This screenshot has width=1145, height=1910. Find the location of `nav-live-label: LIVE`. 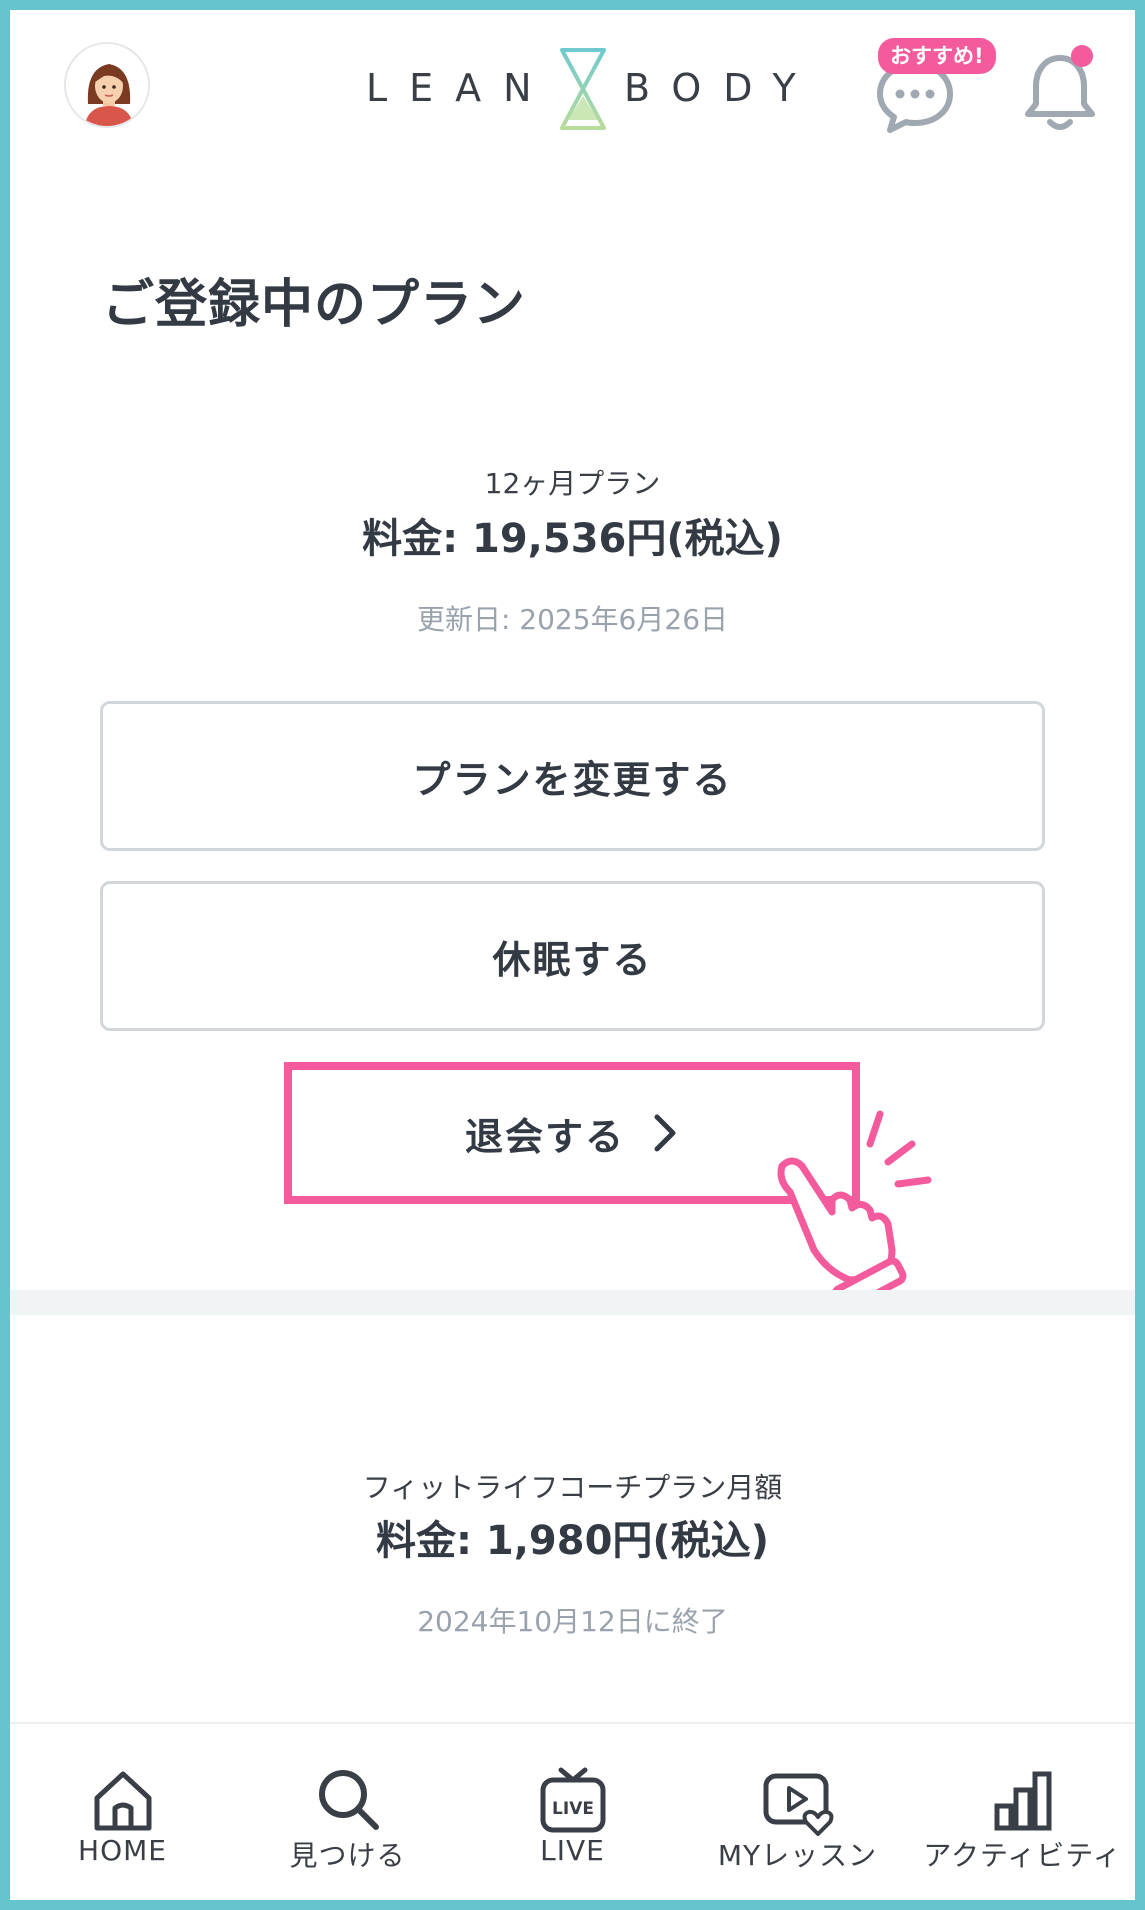

nav-live-label: LIVE is located at coordinates (572, 1850).